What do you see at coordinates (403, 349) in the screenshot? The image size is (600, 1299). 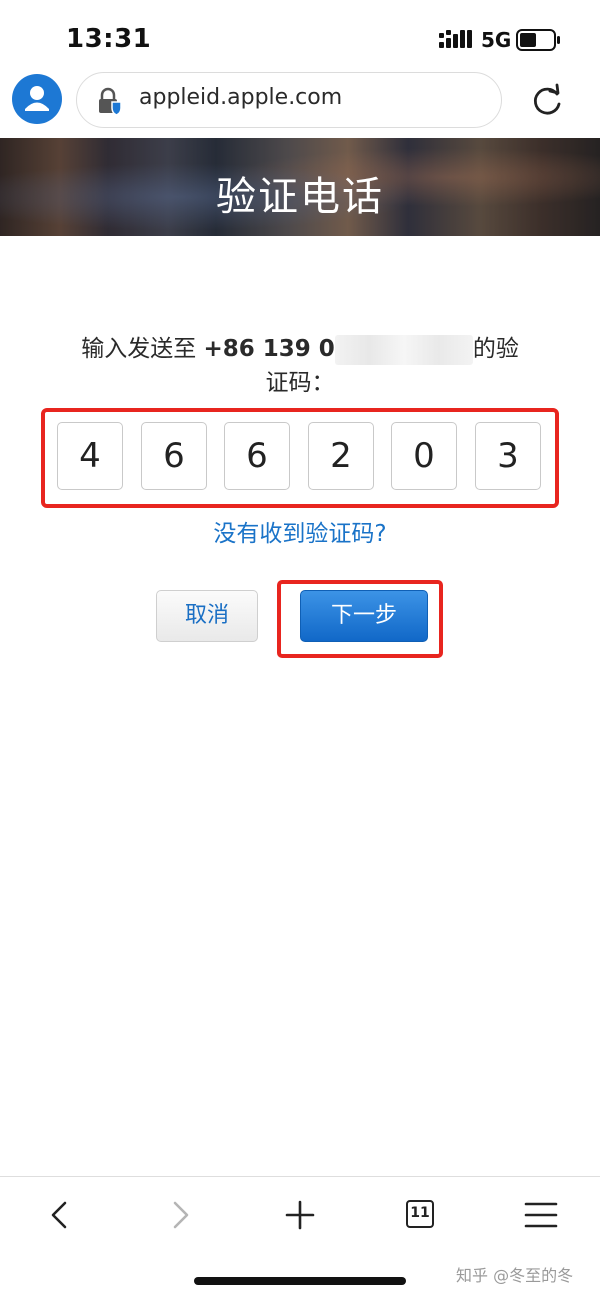 I see `masked-phone-digits` at bounding box center [403, 349].